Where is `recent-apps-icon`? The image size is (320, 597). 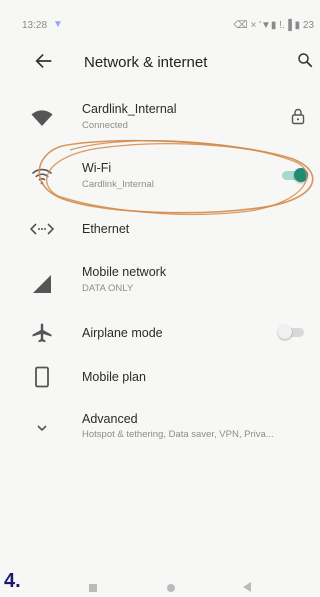
recent-apps-icon is located at coordinates (93, 588).